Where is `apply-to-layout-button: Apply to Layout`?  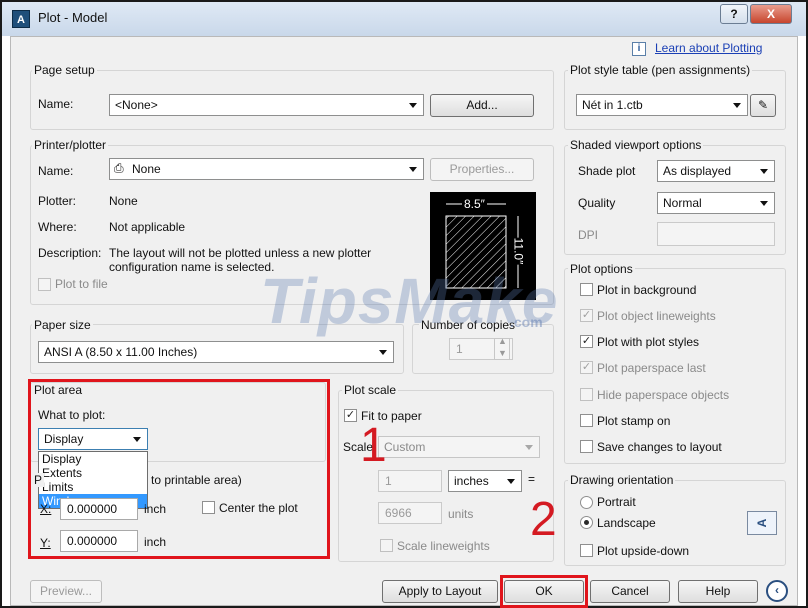 apply-to-layout-button: Apply to Layout is located at coordinates (440, 591).